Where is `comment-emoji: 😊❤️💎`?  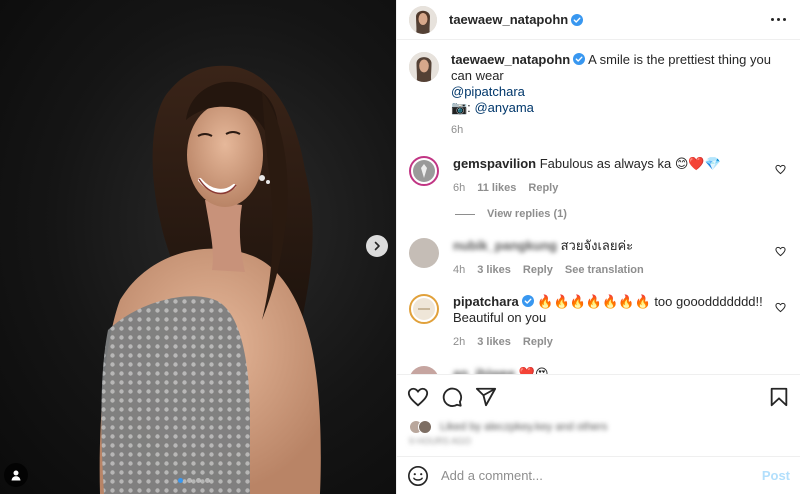 comment-emoji: 😊❤️💎 is located at coordinates (697, 163).